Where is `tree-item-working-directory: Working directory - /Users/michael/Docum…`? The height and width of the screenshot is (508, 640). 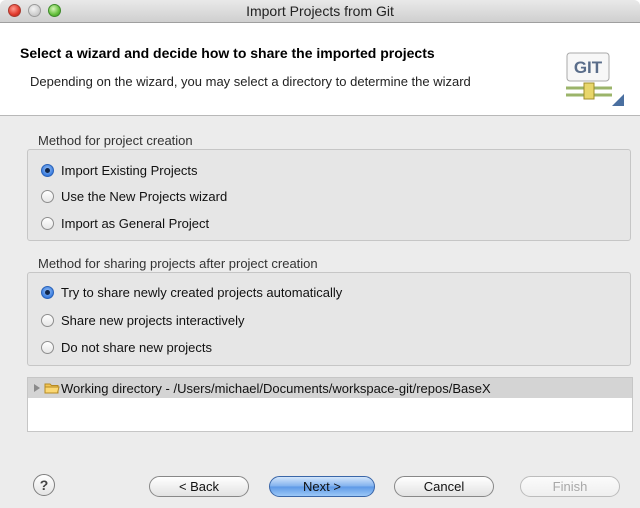 tree-item-working-directory: Working directory - /Users/michael/Docum… is located at coordinates (330, 388).